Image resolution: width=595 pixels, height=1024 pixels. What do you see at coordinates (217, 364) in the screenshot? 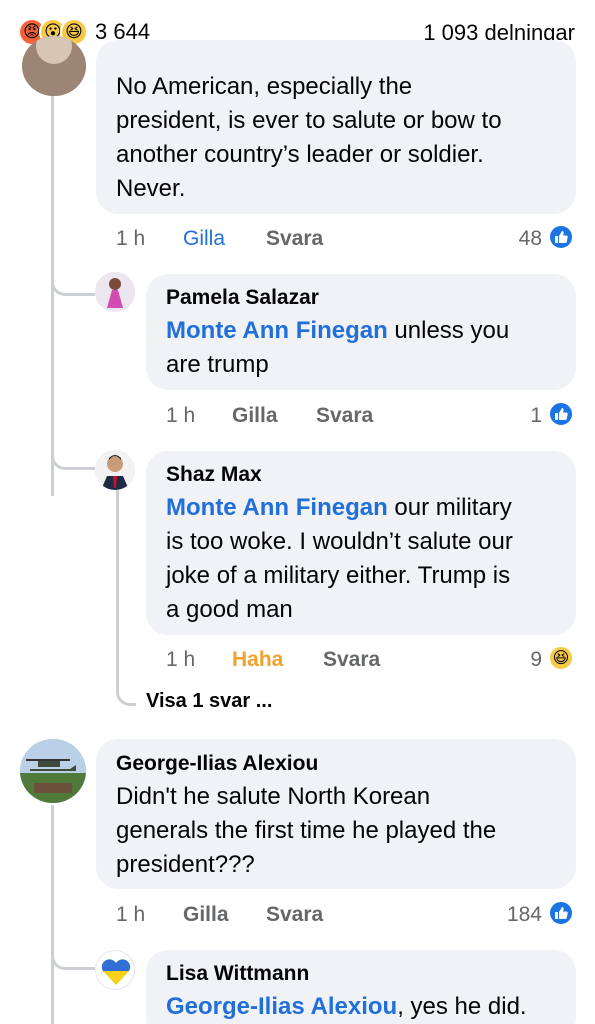
I see `comment-text-line: are trump` at bounding box center [217, 364].